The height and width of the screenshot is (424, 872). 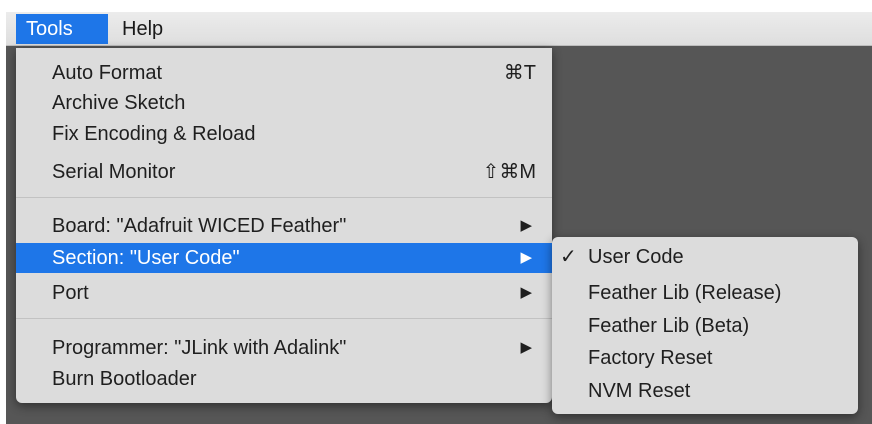 I want to click on shortcut-label: ⇧⌘M, so click(x=509, y=172).